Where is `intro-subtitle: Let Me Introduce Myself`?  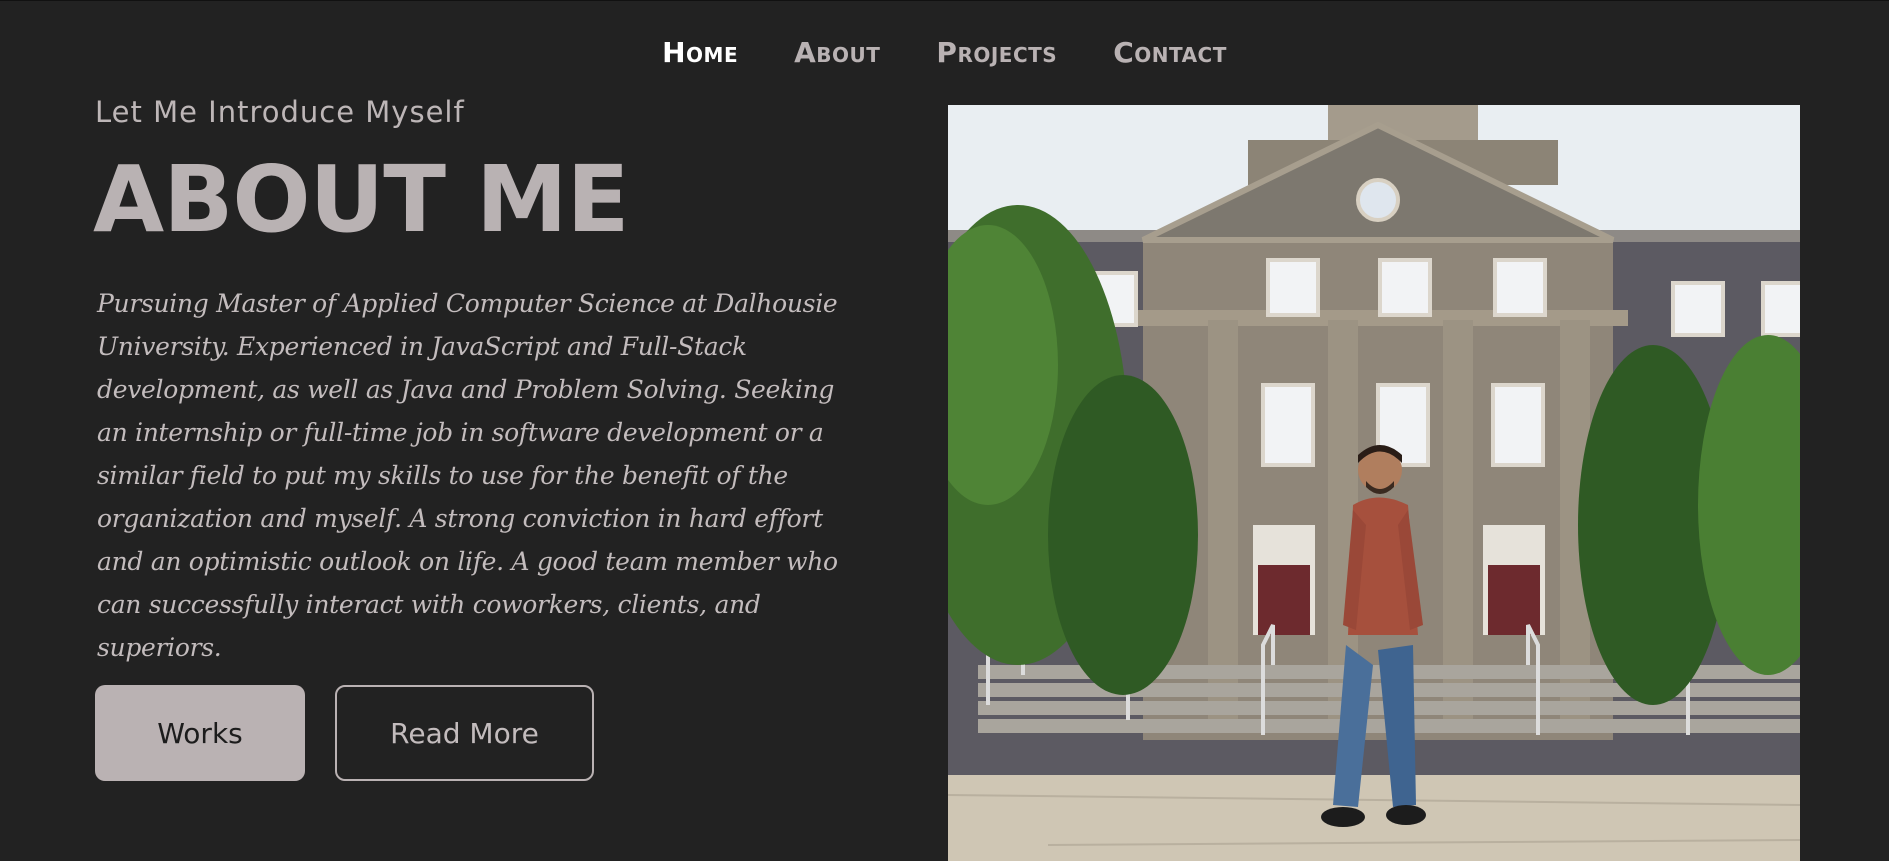
intro-subtitle: Let Me Introduce Myself is located at coordinates (280, 112).